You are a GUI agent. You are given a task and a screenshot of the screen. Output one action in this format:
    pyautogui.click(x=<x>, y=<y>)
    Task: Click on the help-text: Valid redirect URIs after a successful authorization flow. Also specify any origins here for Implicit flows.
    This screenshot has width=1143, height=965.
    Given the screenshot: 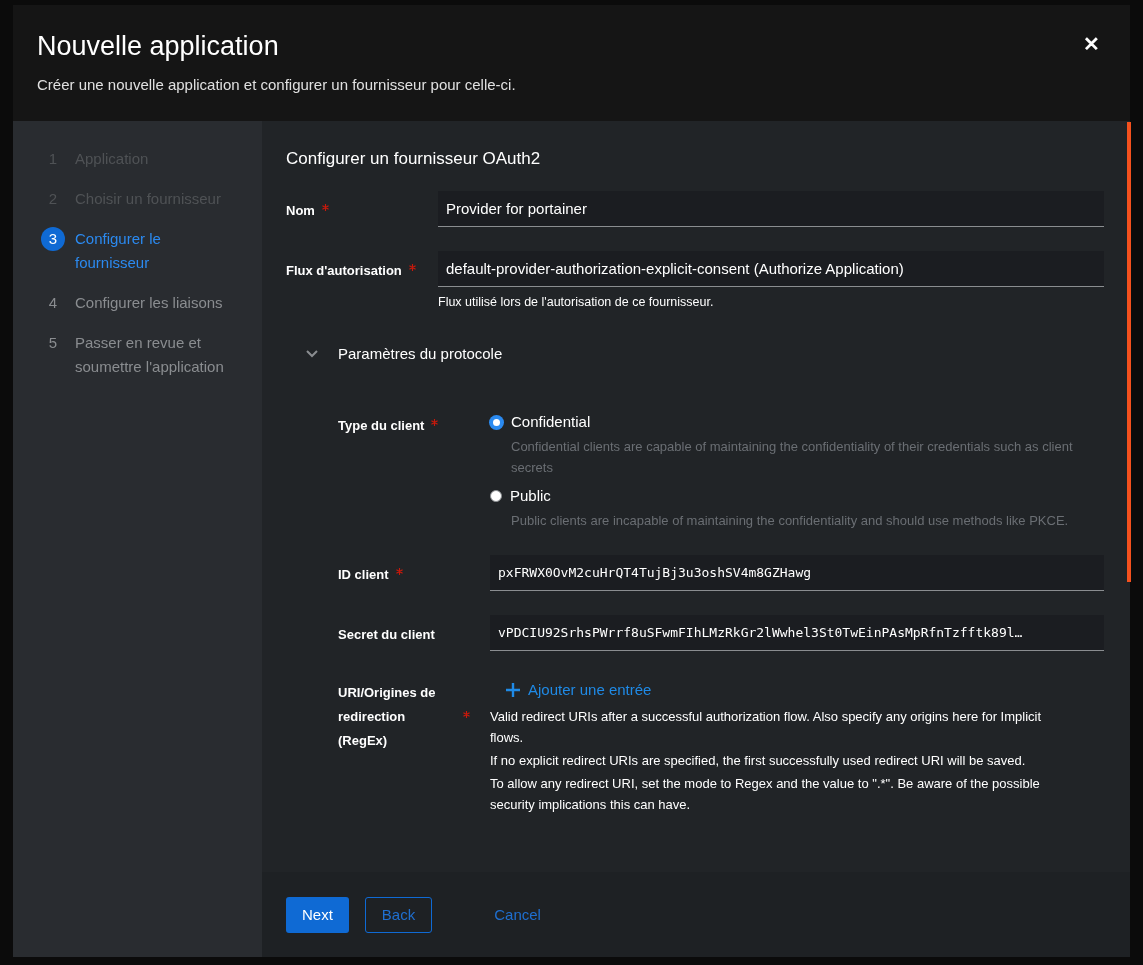 What is the action you would take?
    pyautogui.click(x=766, y=727)
    